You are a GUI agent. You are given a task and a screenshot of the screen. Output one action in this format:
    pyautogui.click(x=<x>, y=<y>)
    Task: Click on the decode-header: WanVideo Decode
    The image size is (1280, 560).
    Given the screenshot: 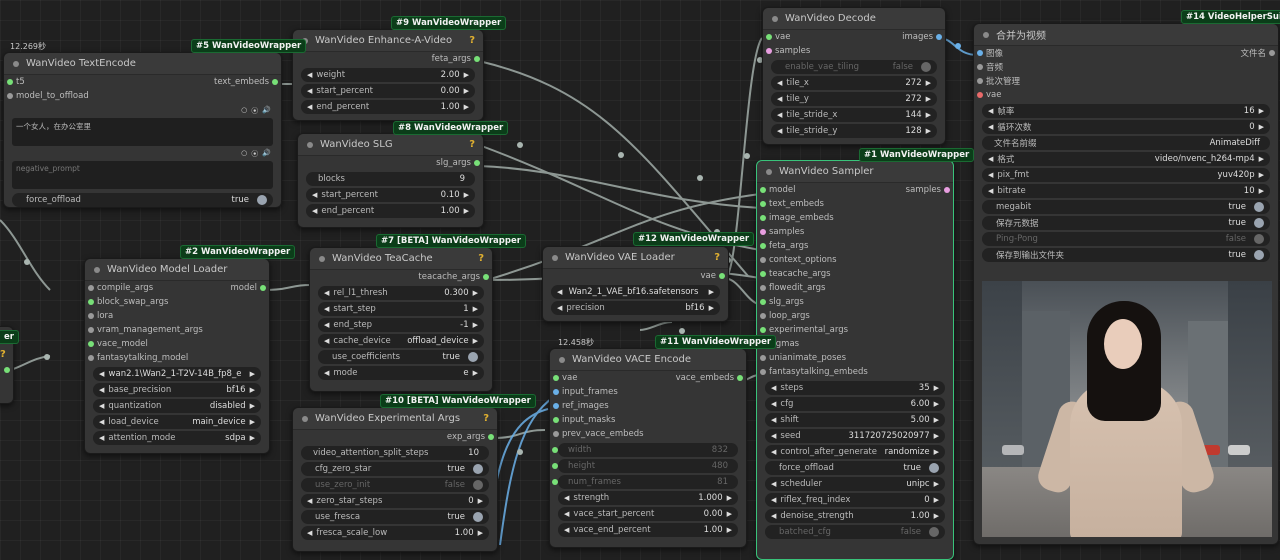 What is the action you would take?
    pyautogui.click(x=854, y=19)
    